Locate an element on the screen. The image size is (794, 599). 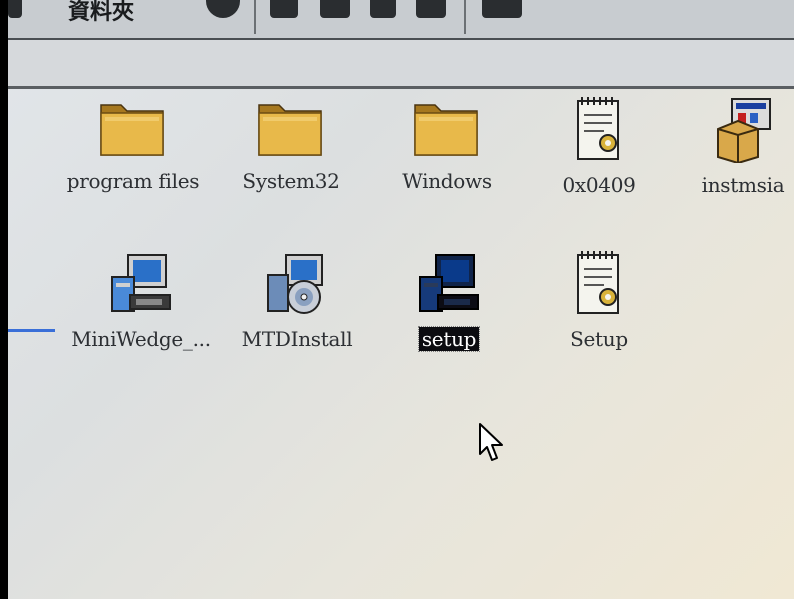
file-item-instmsia: instmsia is located at coordinates (736, 146).